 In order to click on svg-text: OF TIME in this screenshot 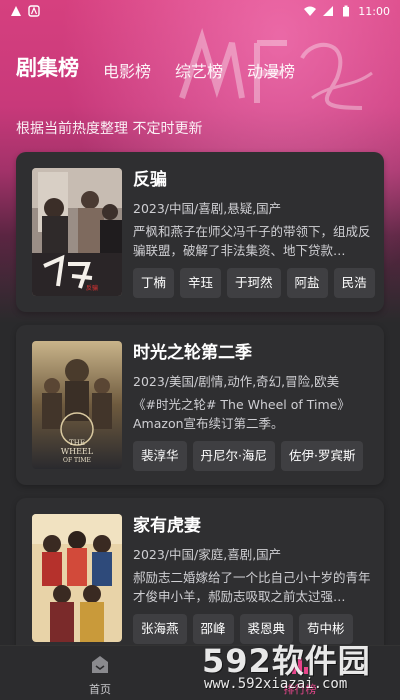, I will do `click(77, 460)`.